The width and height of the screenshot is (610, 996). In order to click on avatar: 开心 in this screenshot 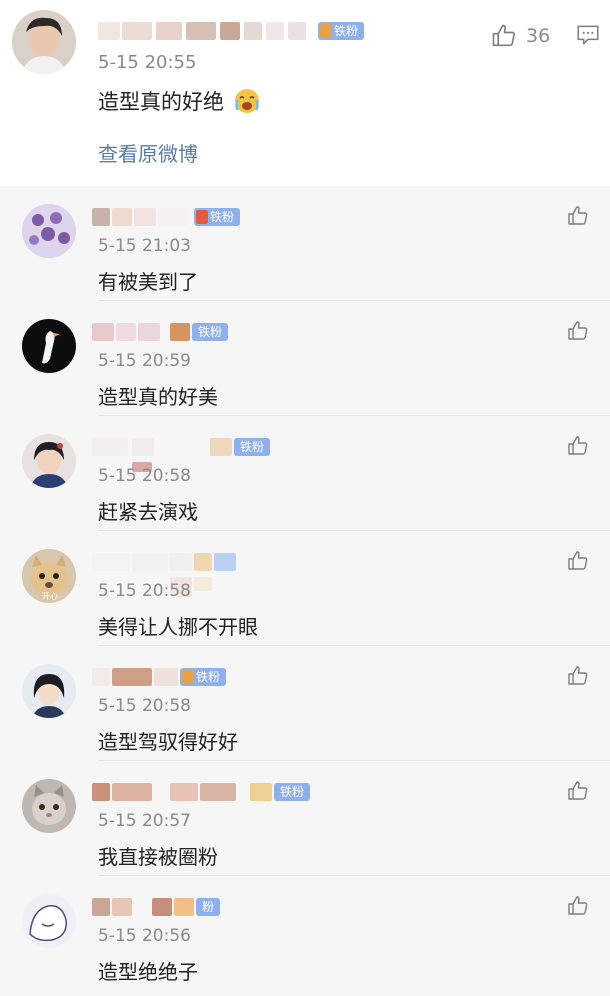, I will do `click(49, 576)`.